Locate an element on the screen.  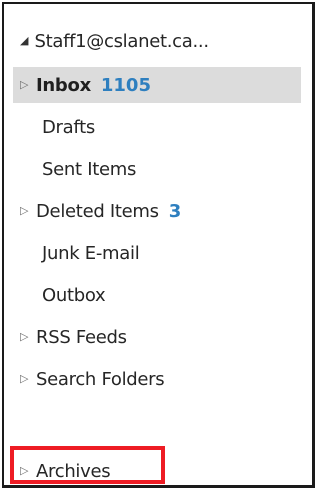
folder-outbox: Outbox is located at coordinates (170, 295).